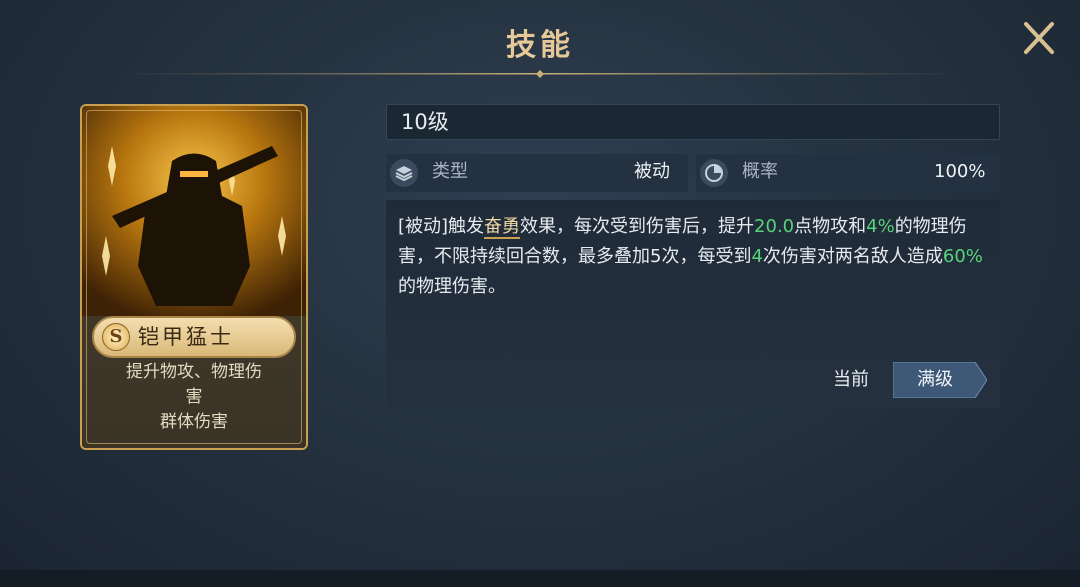  I want to click on rank-badge: S, so click(116, 337).